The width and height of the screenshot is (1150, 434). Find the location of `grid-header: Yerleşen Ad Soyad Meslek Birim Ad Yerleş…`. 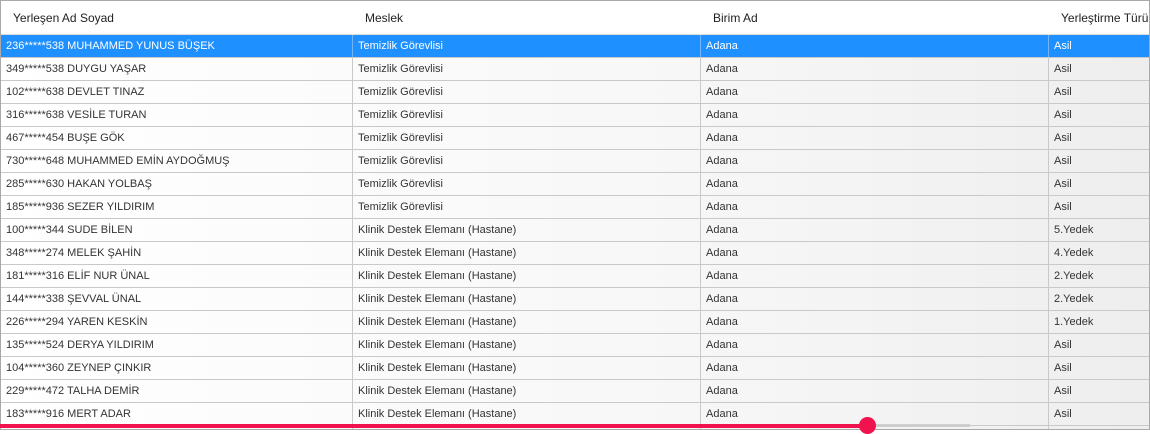

grid-header: Yerleşen Ad Soyad Meslek Birim Ad Yerleş… is located at coordinates (575, 18).